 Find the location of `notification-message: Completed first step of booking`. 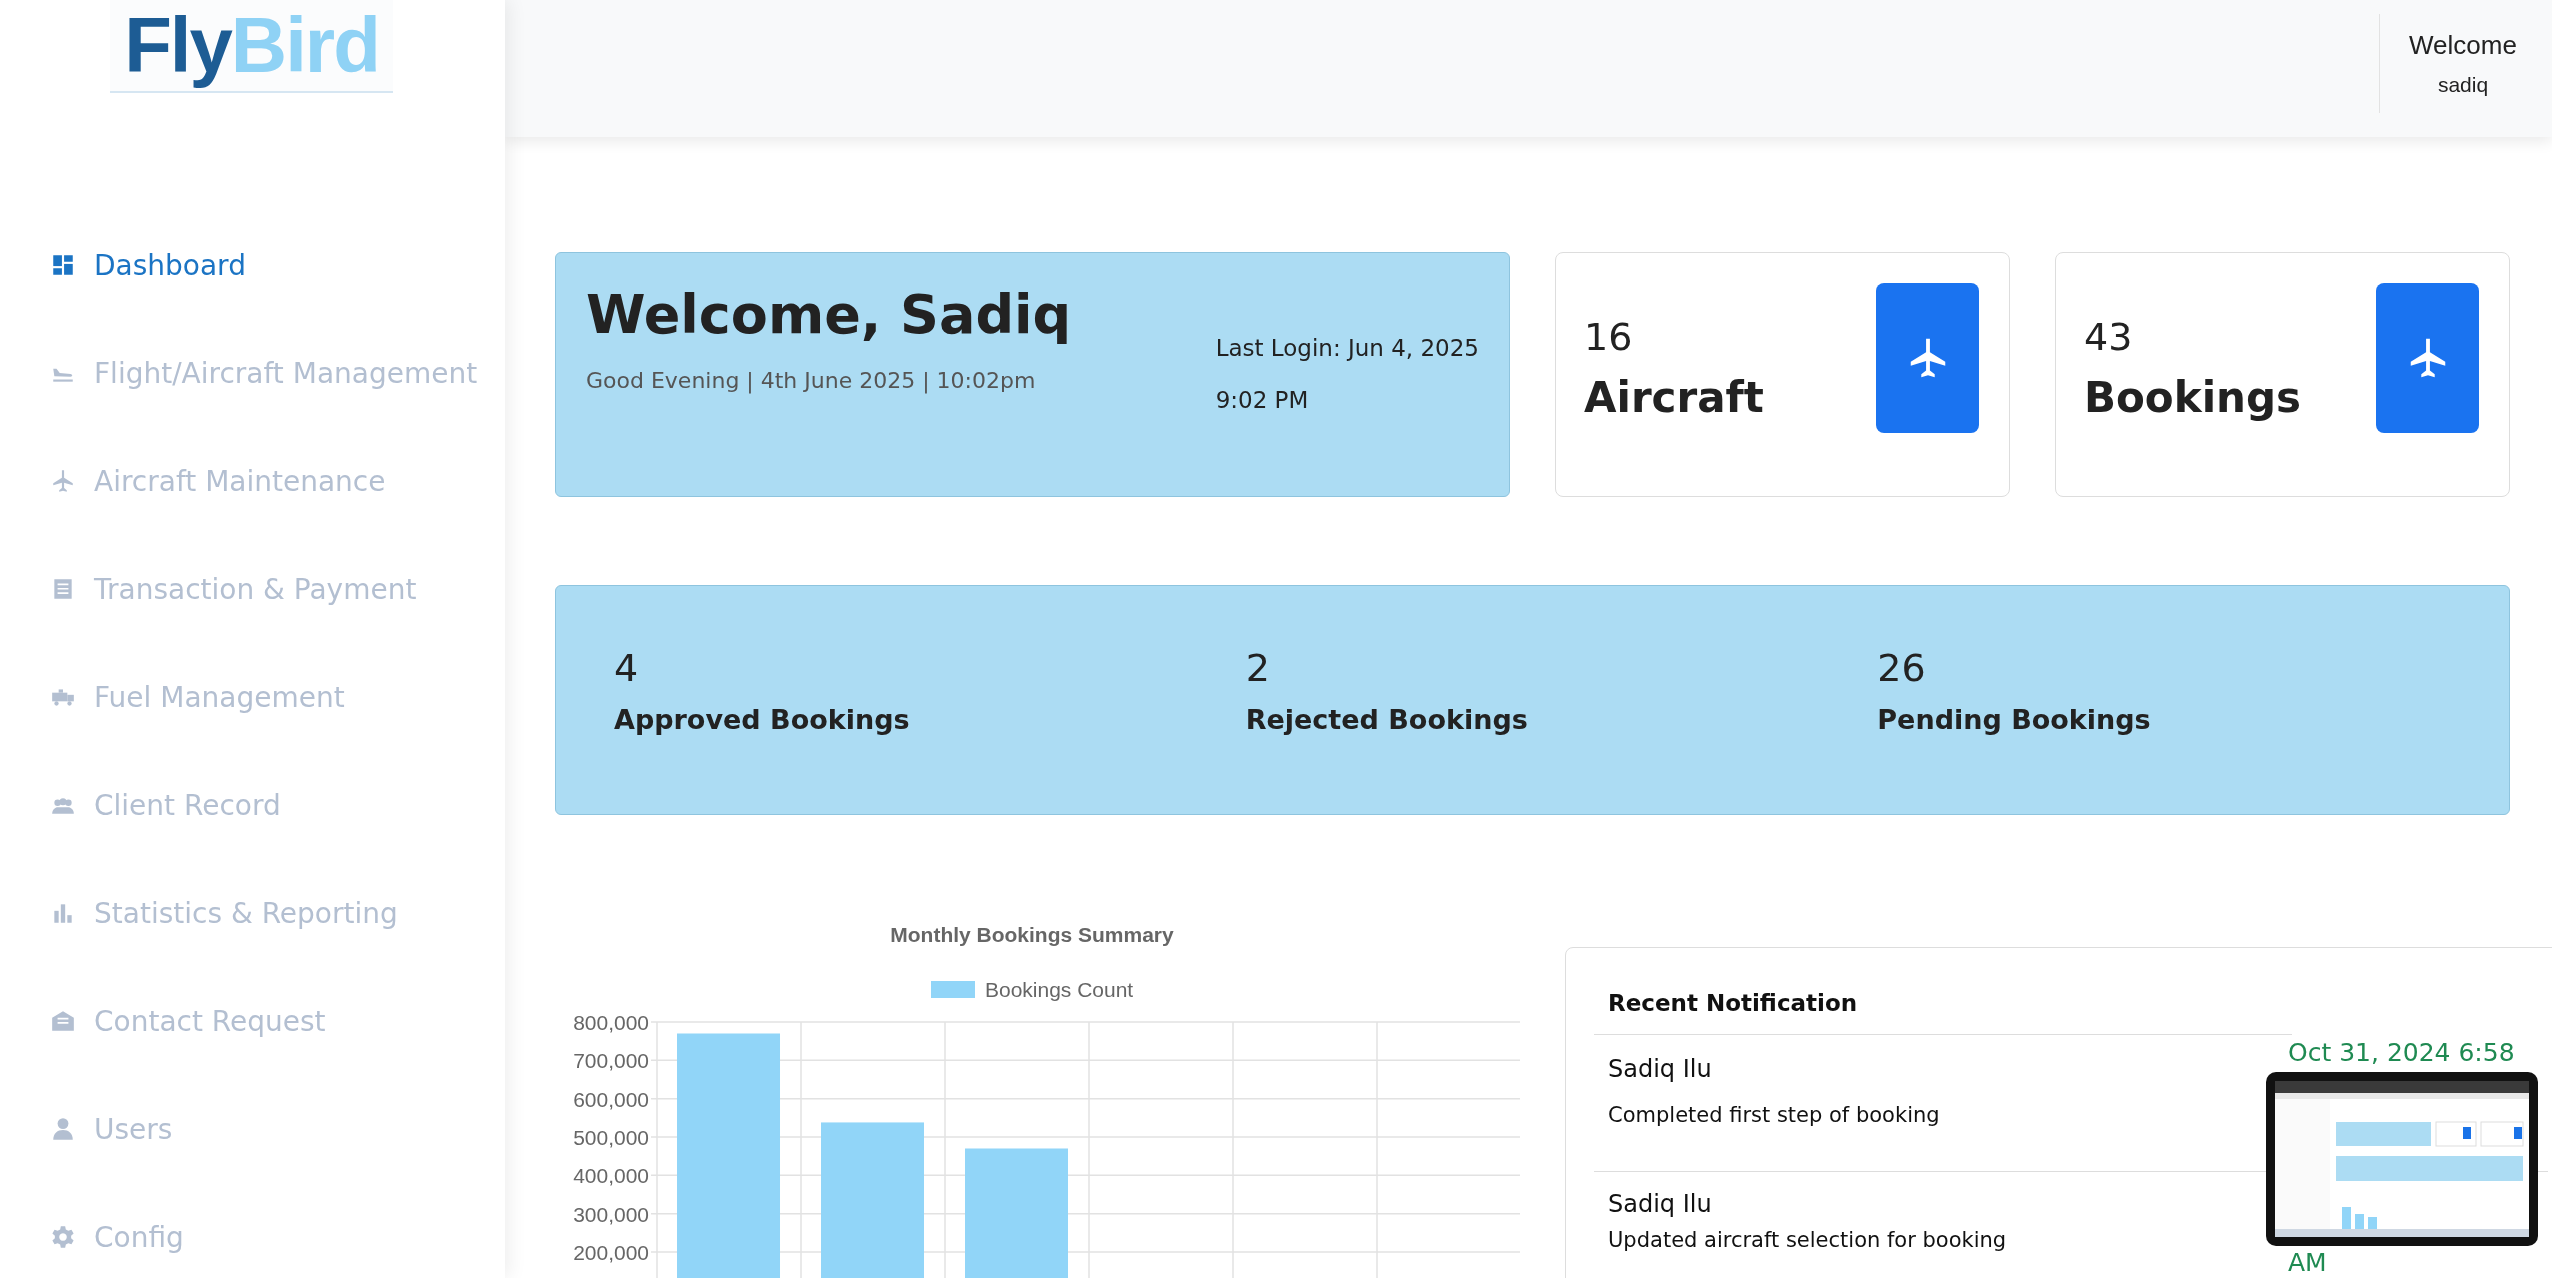

notification-message: Completed first step of booking is located at coordinates (1774, 1115).